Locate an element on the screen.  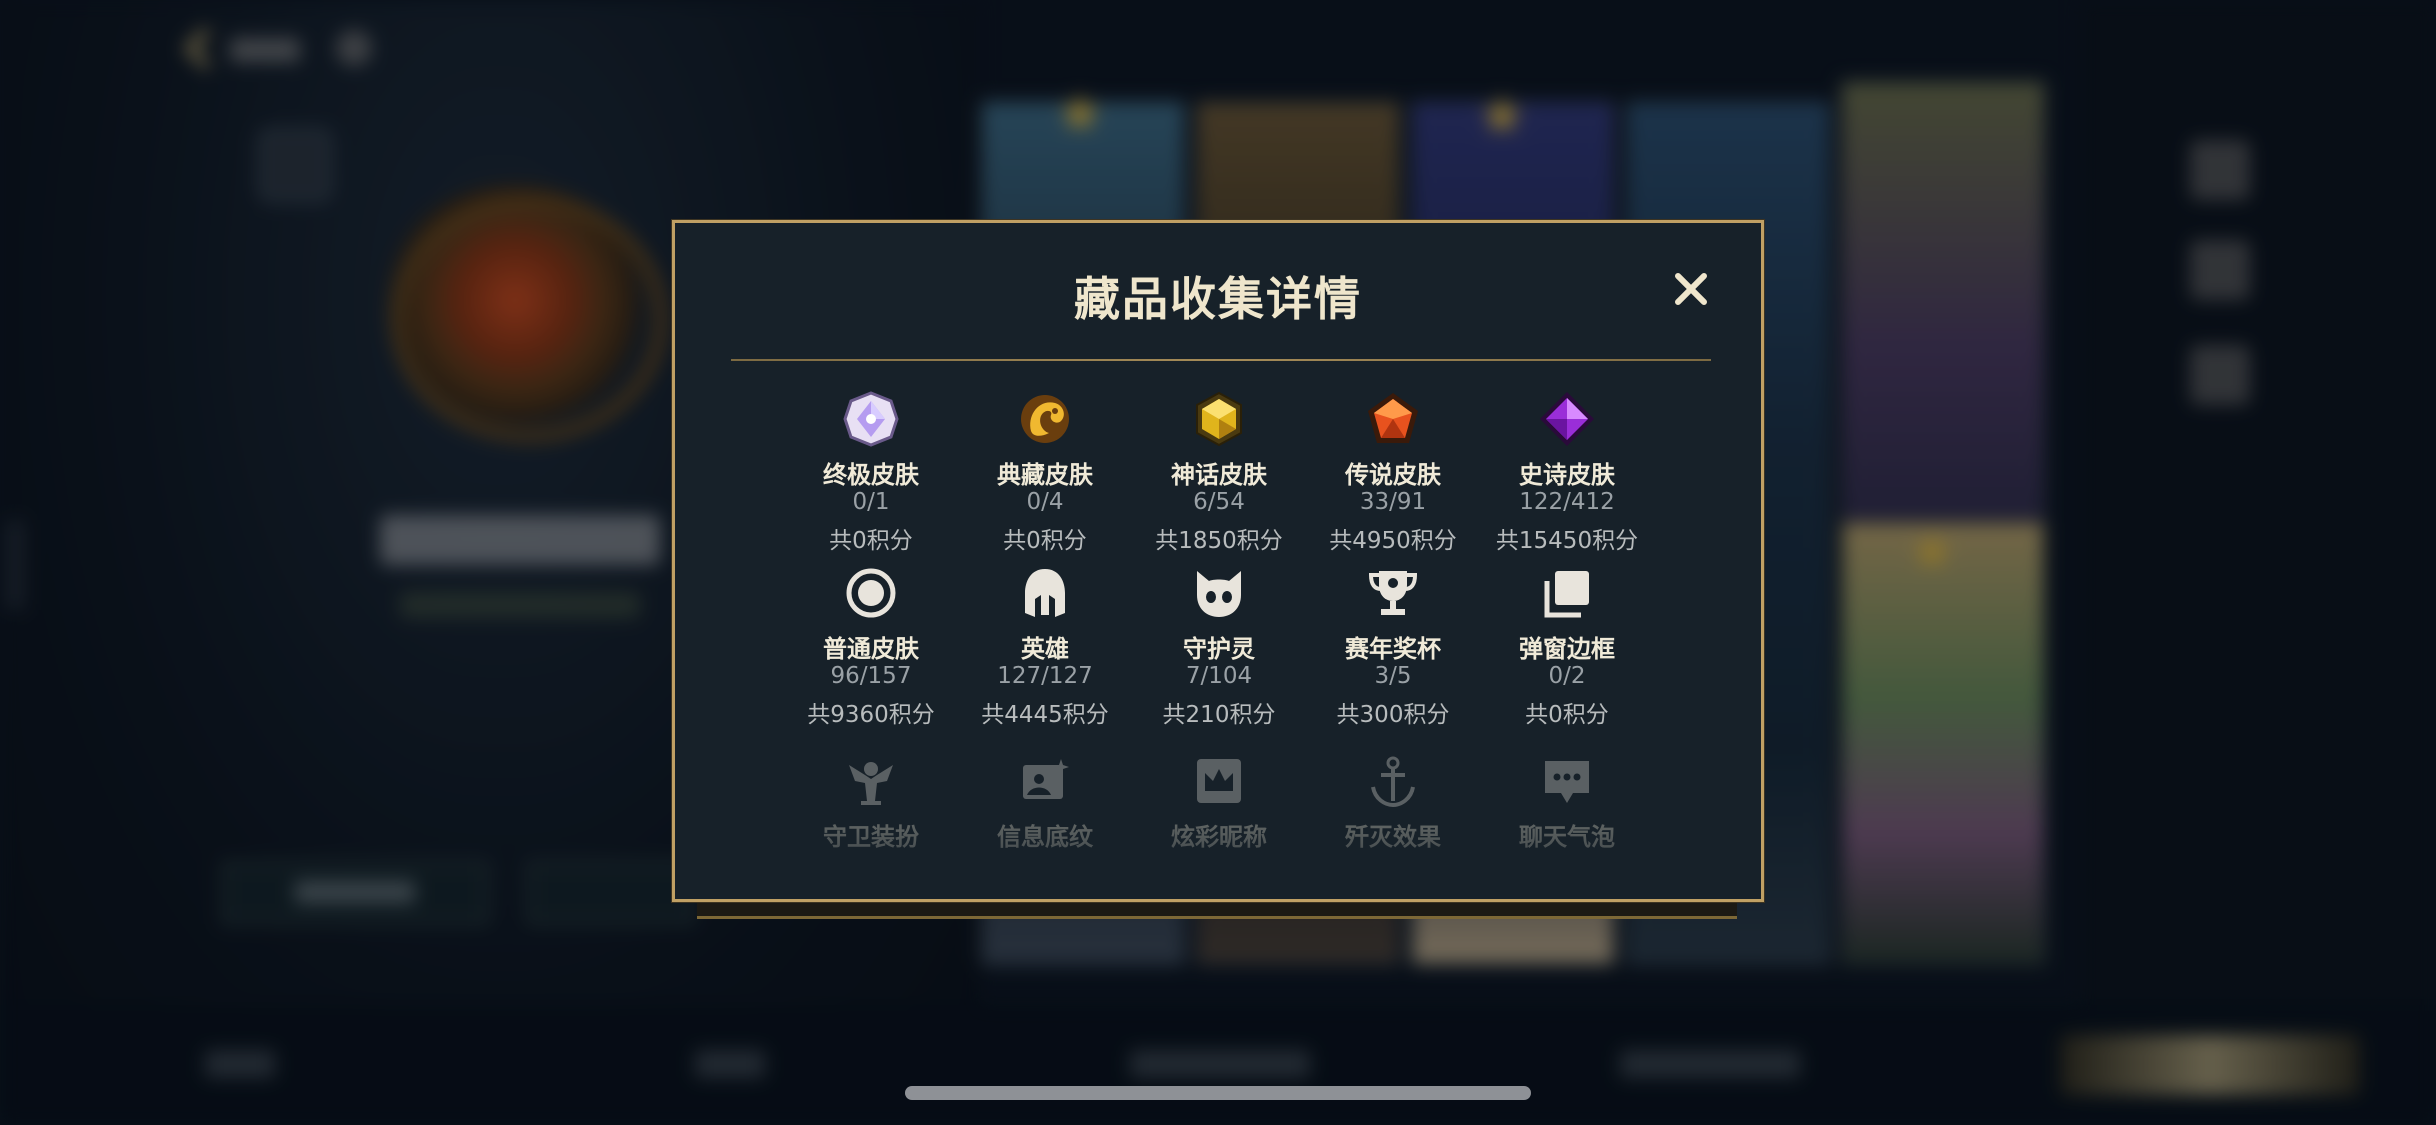
collection-item-ultimate: 终极皮肤 0/1 共0积分 is located at coordinates (871, 476).